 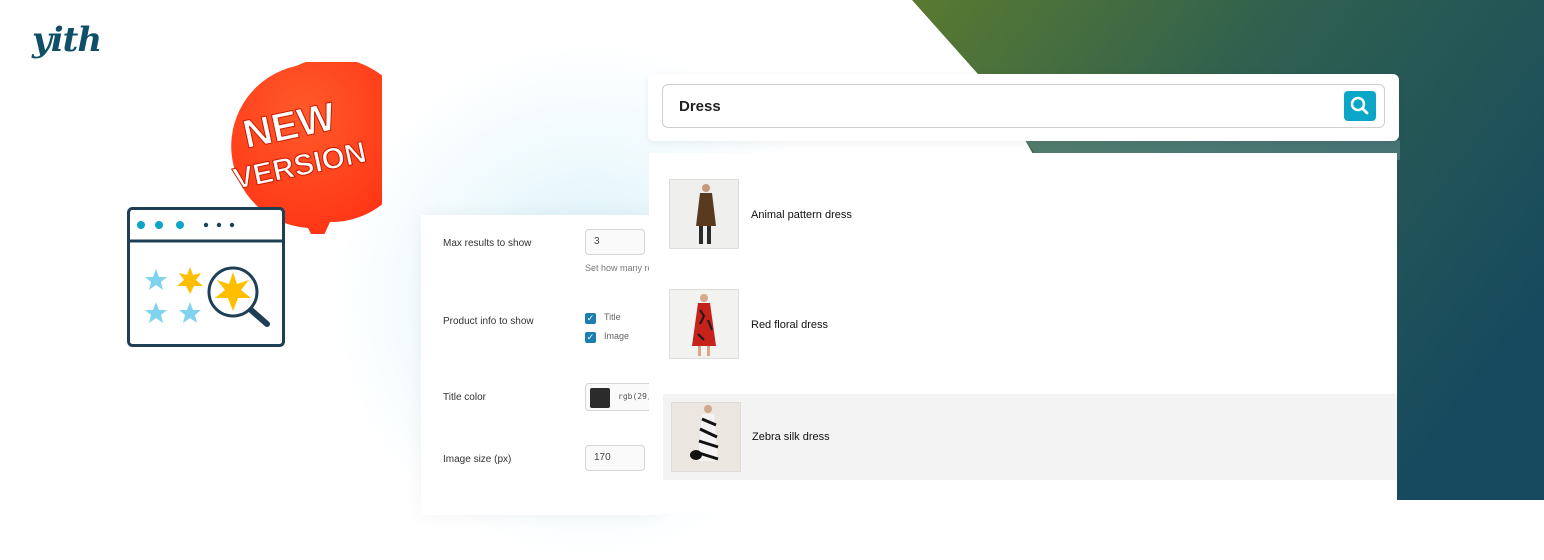 What do you see at coordinates (487, 243) in the screenshot?
I see `max-results-label: Max results to show` at bounding box center [487, 243].